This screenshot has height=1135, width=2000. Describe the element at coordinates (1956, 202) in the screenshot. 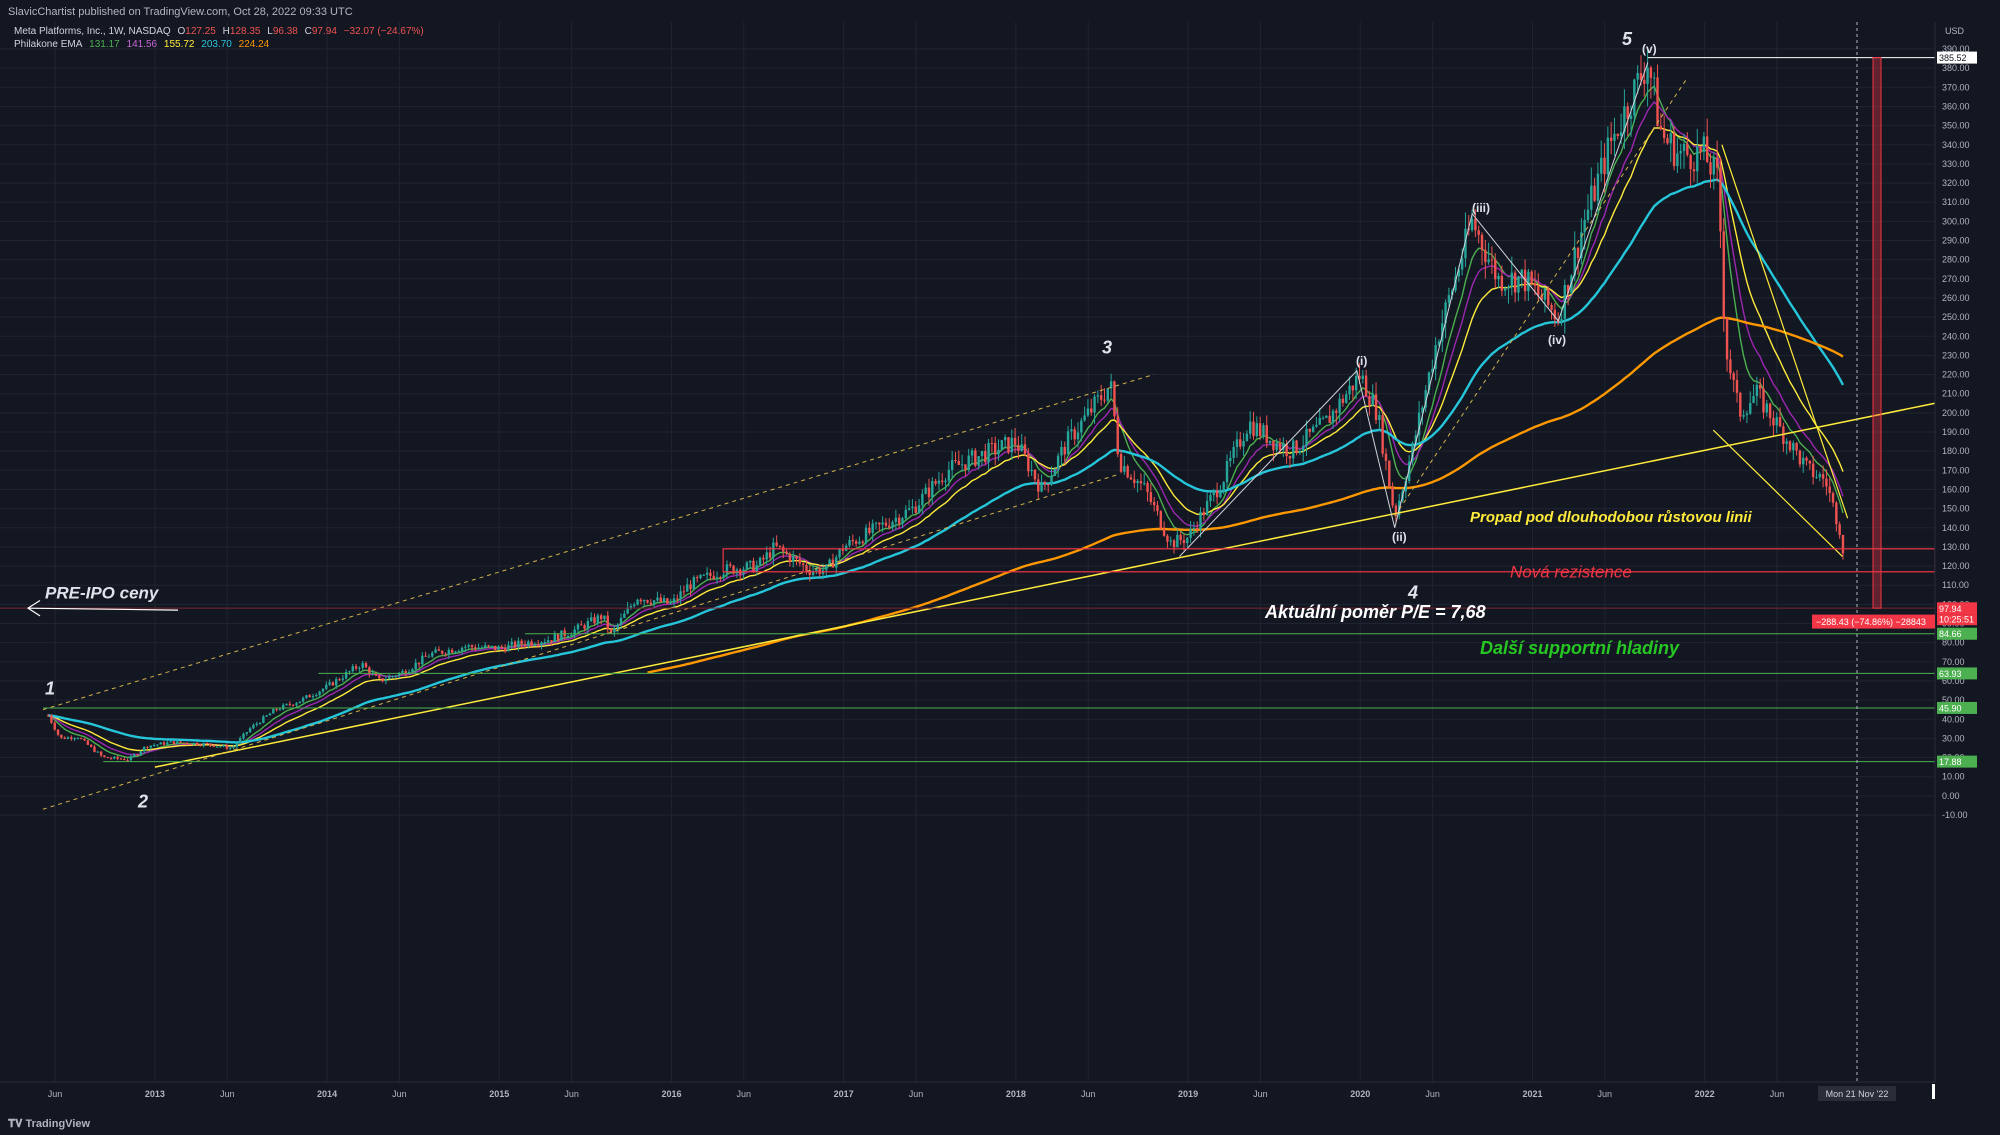

I see `y-tick-label: 310.00` at that location.